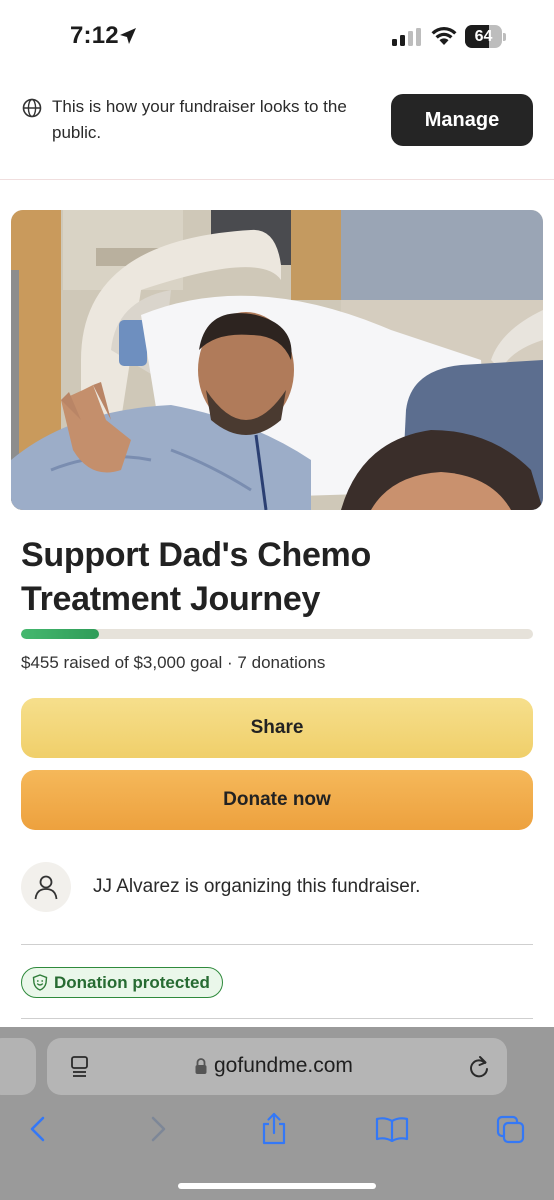  I want to click on bookmarks-icon, so click(392, 1129).